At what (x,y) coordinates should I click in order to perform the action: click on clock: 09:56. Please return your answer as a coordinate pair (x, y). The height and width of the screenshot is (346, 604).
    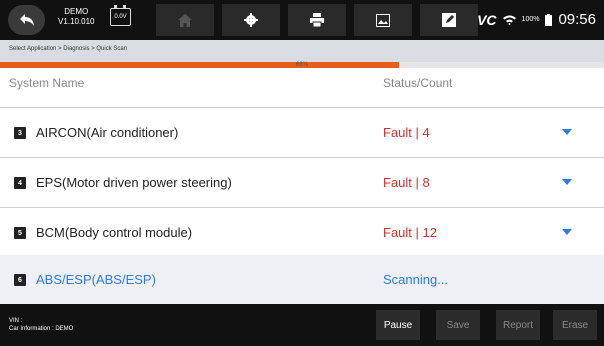
    Looking at the image, I should click on (577, 19).